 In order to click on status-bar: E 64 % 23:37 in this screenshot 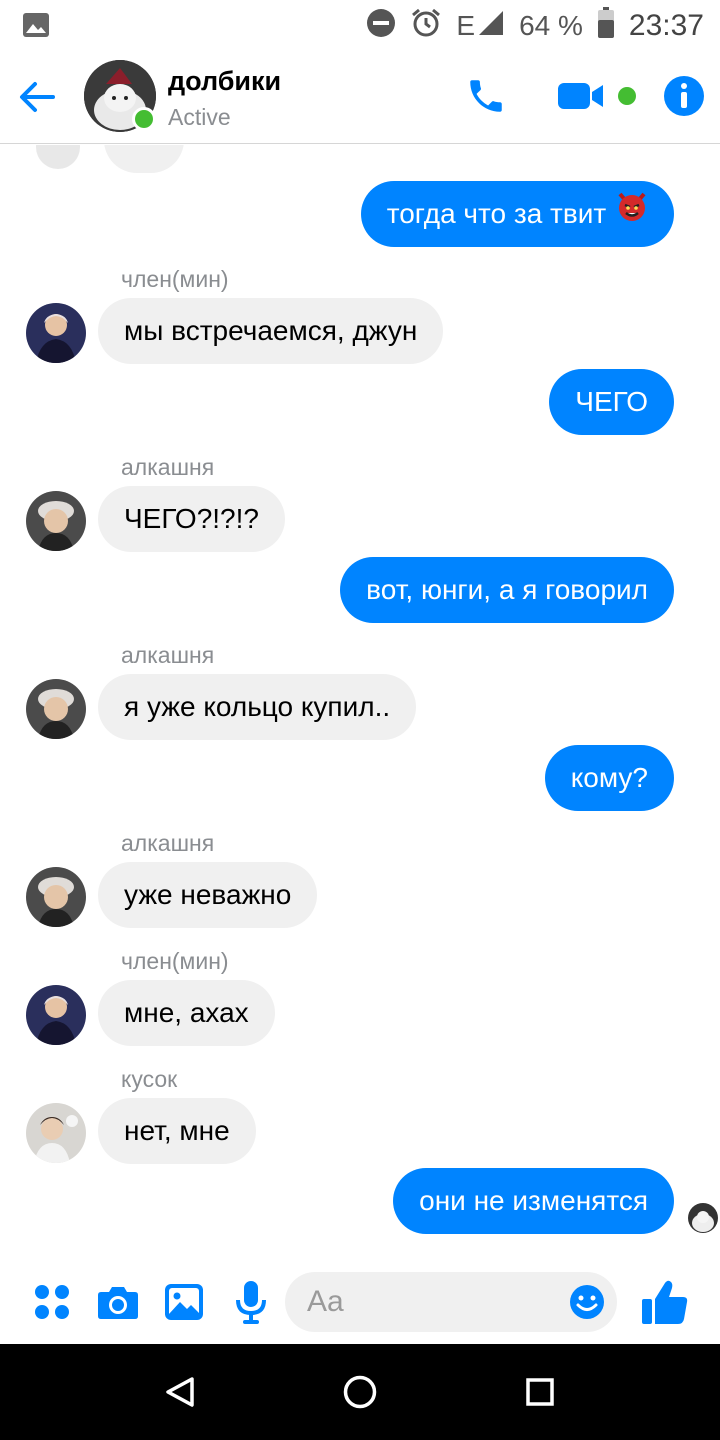, I will do `click(360, 26)`.